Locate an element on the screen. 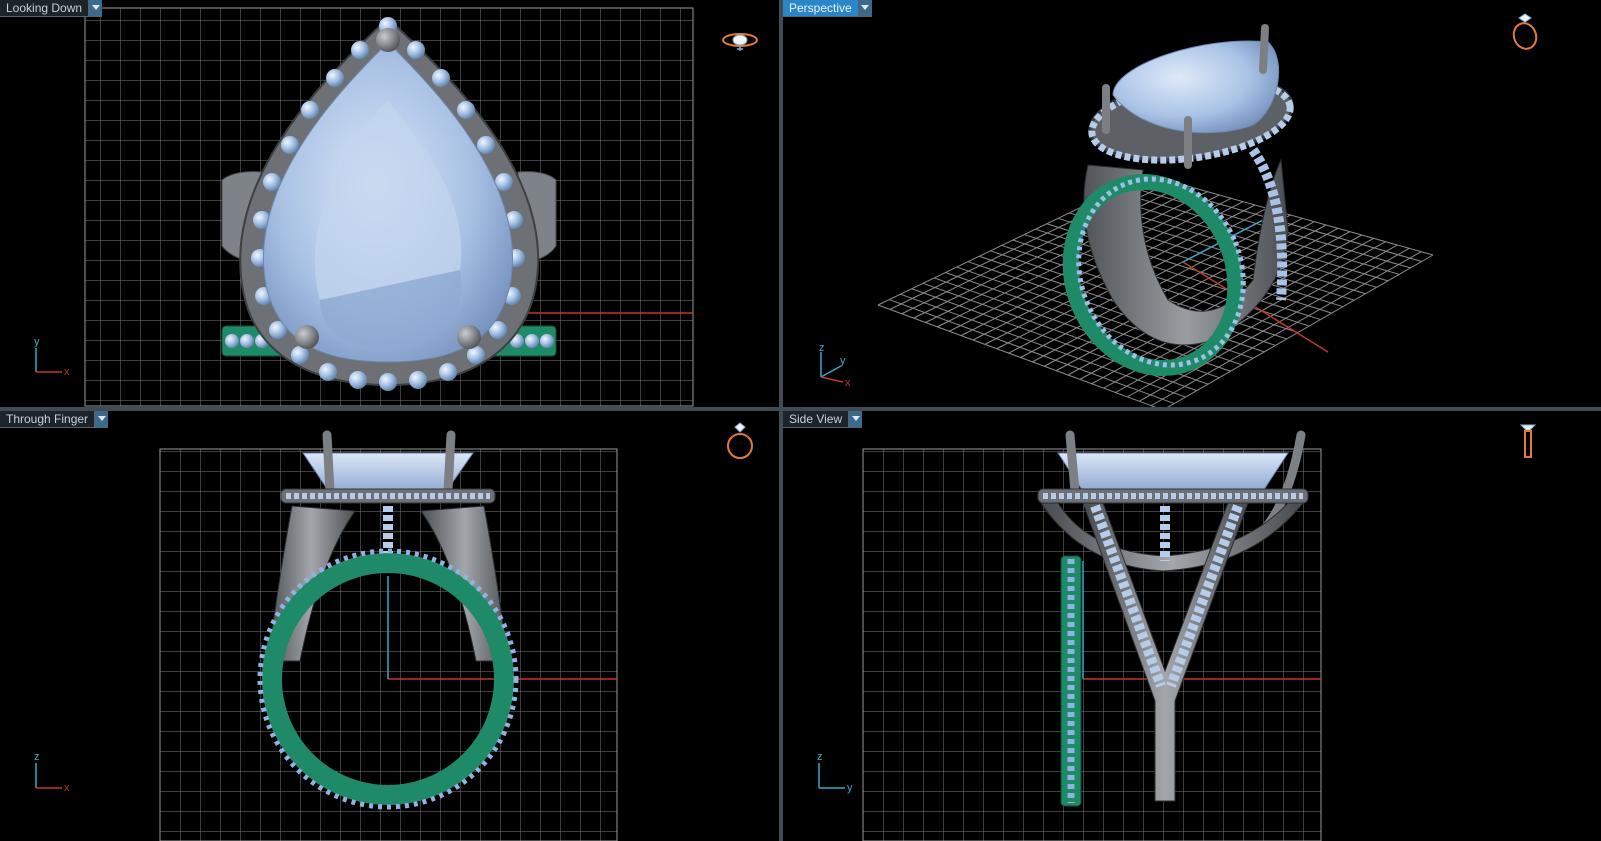 This screenshot has height=841, width=1601. viewport-menu-perspective: Perspective is located at coordinates (827, 8).